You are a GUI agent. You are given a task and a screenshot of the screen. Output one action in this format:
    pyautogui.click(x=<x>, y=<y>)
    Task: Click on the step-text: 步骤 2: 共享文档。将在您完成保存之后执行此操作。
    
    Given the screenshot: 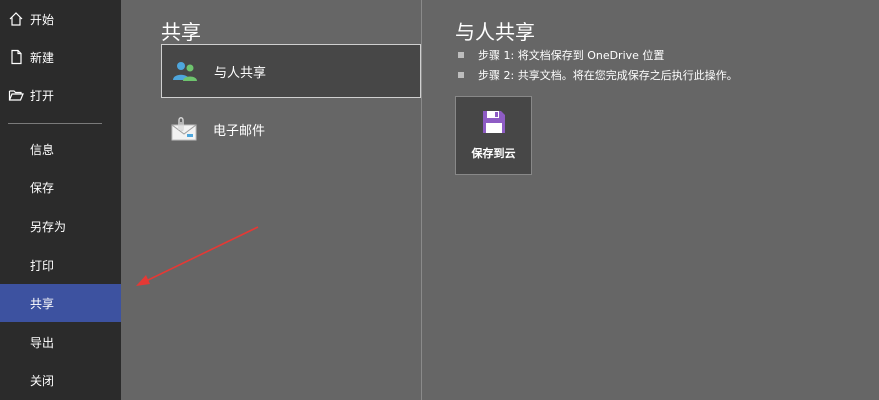 What is the action you would take?
    pyautogui.click(x=608, y=75)
    